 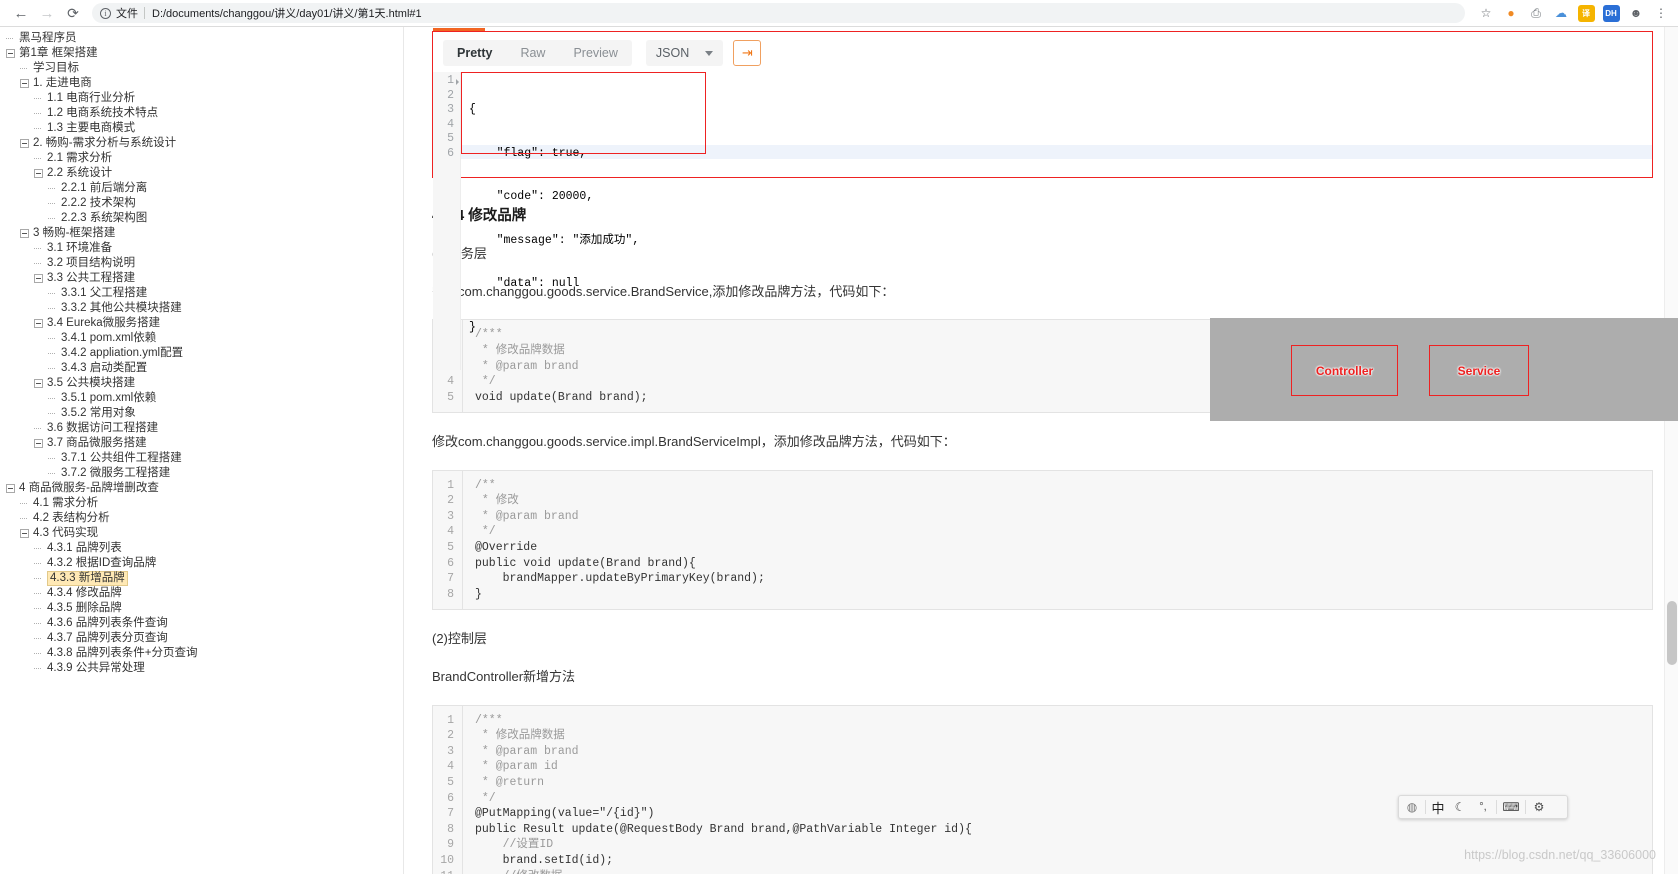 What do you see at coordinates (533, 53) in the screenshot?
I see `tab-raw: Raw` at bounding box center [533, 53].